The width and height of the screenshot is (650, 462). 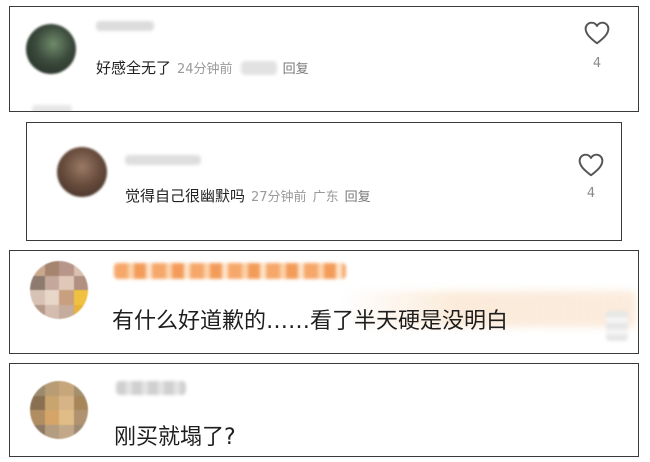 What do you see at coordinates (134, 68) in the screenshot?
I see `comment-text: 好感全无了` at bounding box center [134, 68].